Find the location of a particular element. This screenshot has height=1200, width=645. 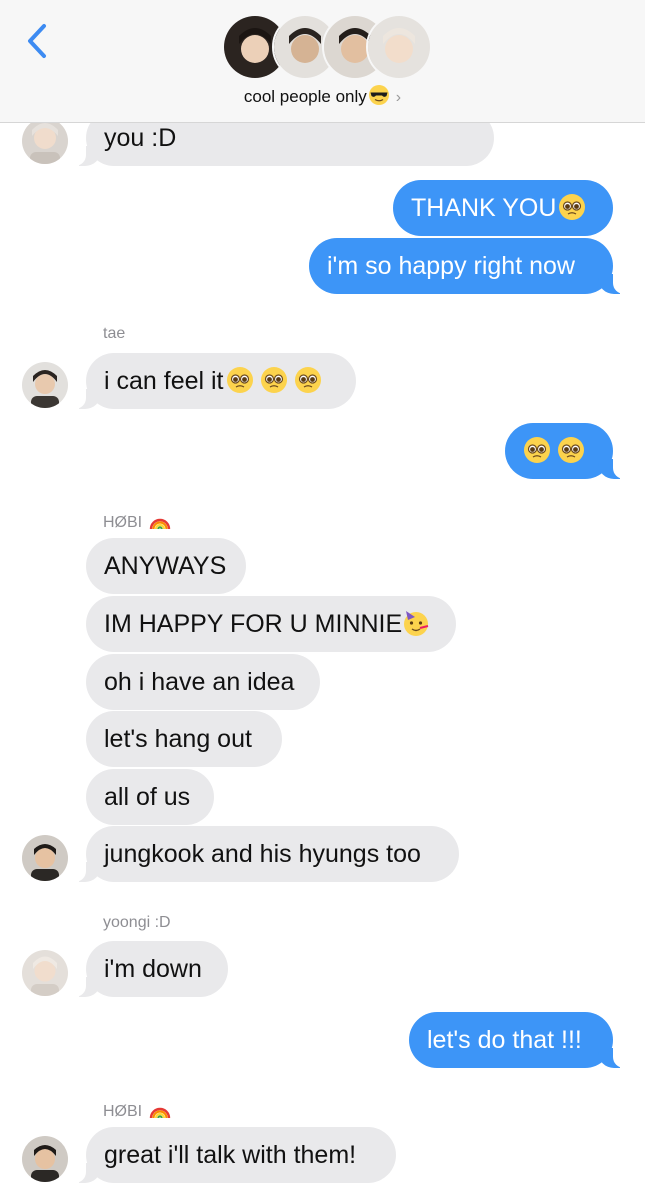

message-bubble: great i'll talk with them! is located at coordinates (232, 1155).